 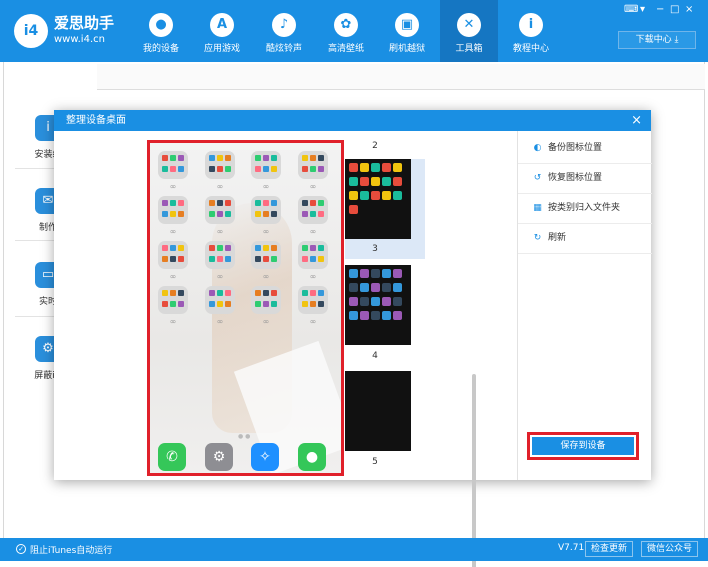 I want to click on download-center-button: 下载中心 ⤓, so click(x=657, y=40).